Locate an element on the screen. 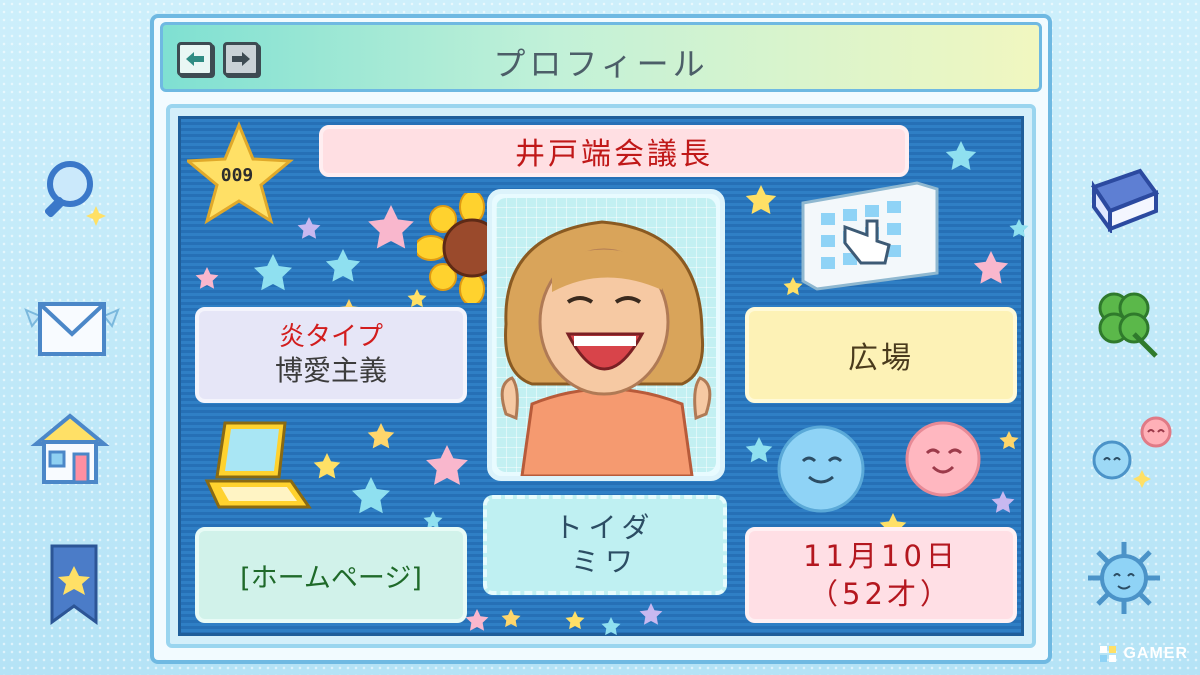  birthday-date: 11月10日 is located at coordinates (881, 556).